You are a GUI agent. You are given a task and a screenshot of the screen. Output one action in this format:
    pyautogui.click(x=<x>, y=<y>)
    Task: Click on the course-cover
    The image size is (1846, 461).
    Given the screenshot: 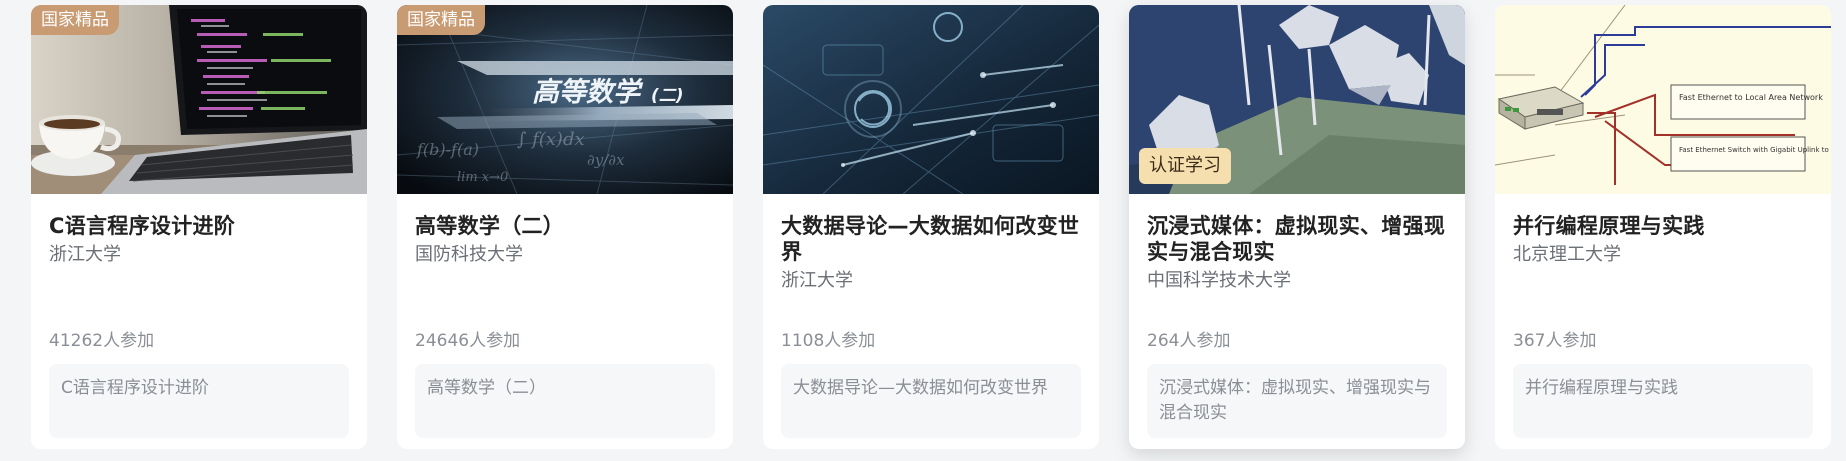 What is the action you would take?
    pyautogui.click(x=931, y=99)
    